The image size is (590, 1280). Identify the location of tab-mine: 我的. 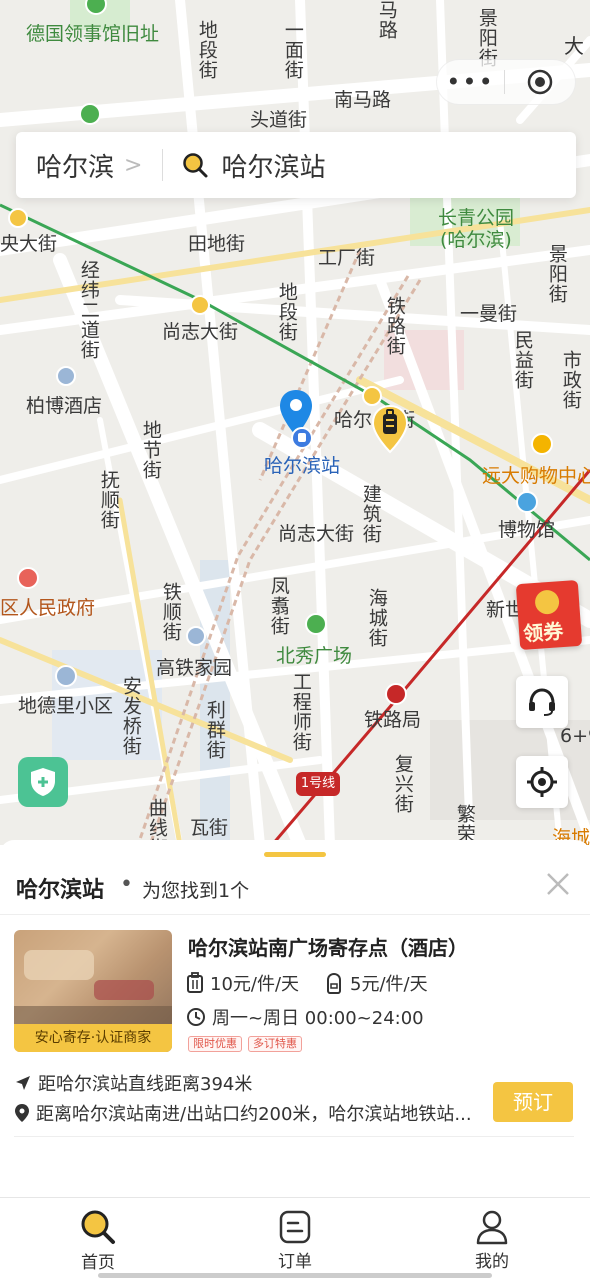
(492, 1235).